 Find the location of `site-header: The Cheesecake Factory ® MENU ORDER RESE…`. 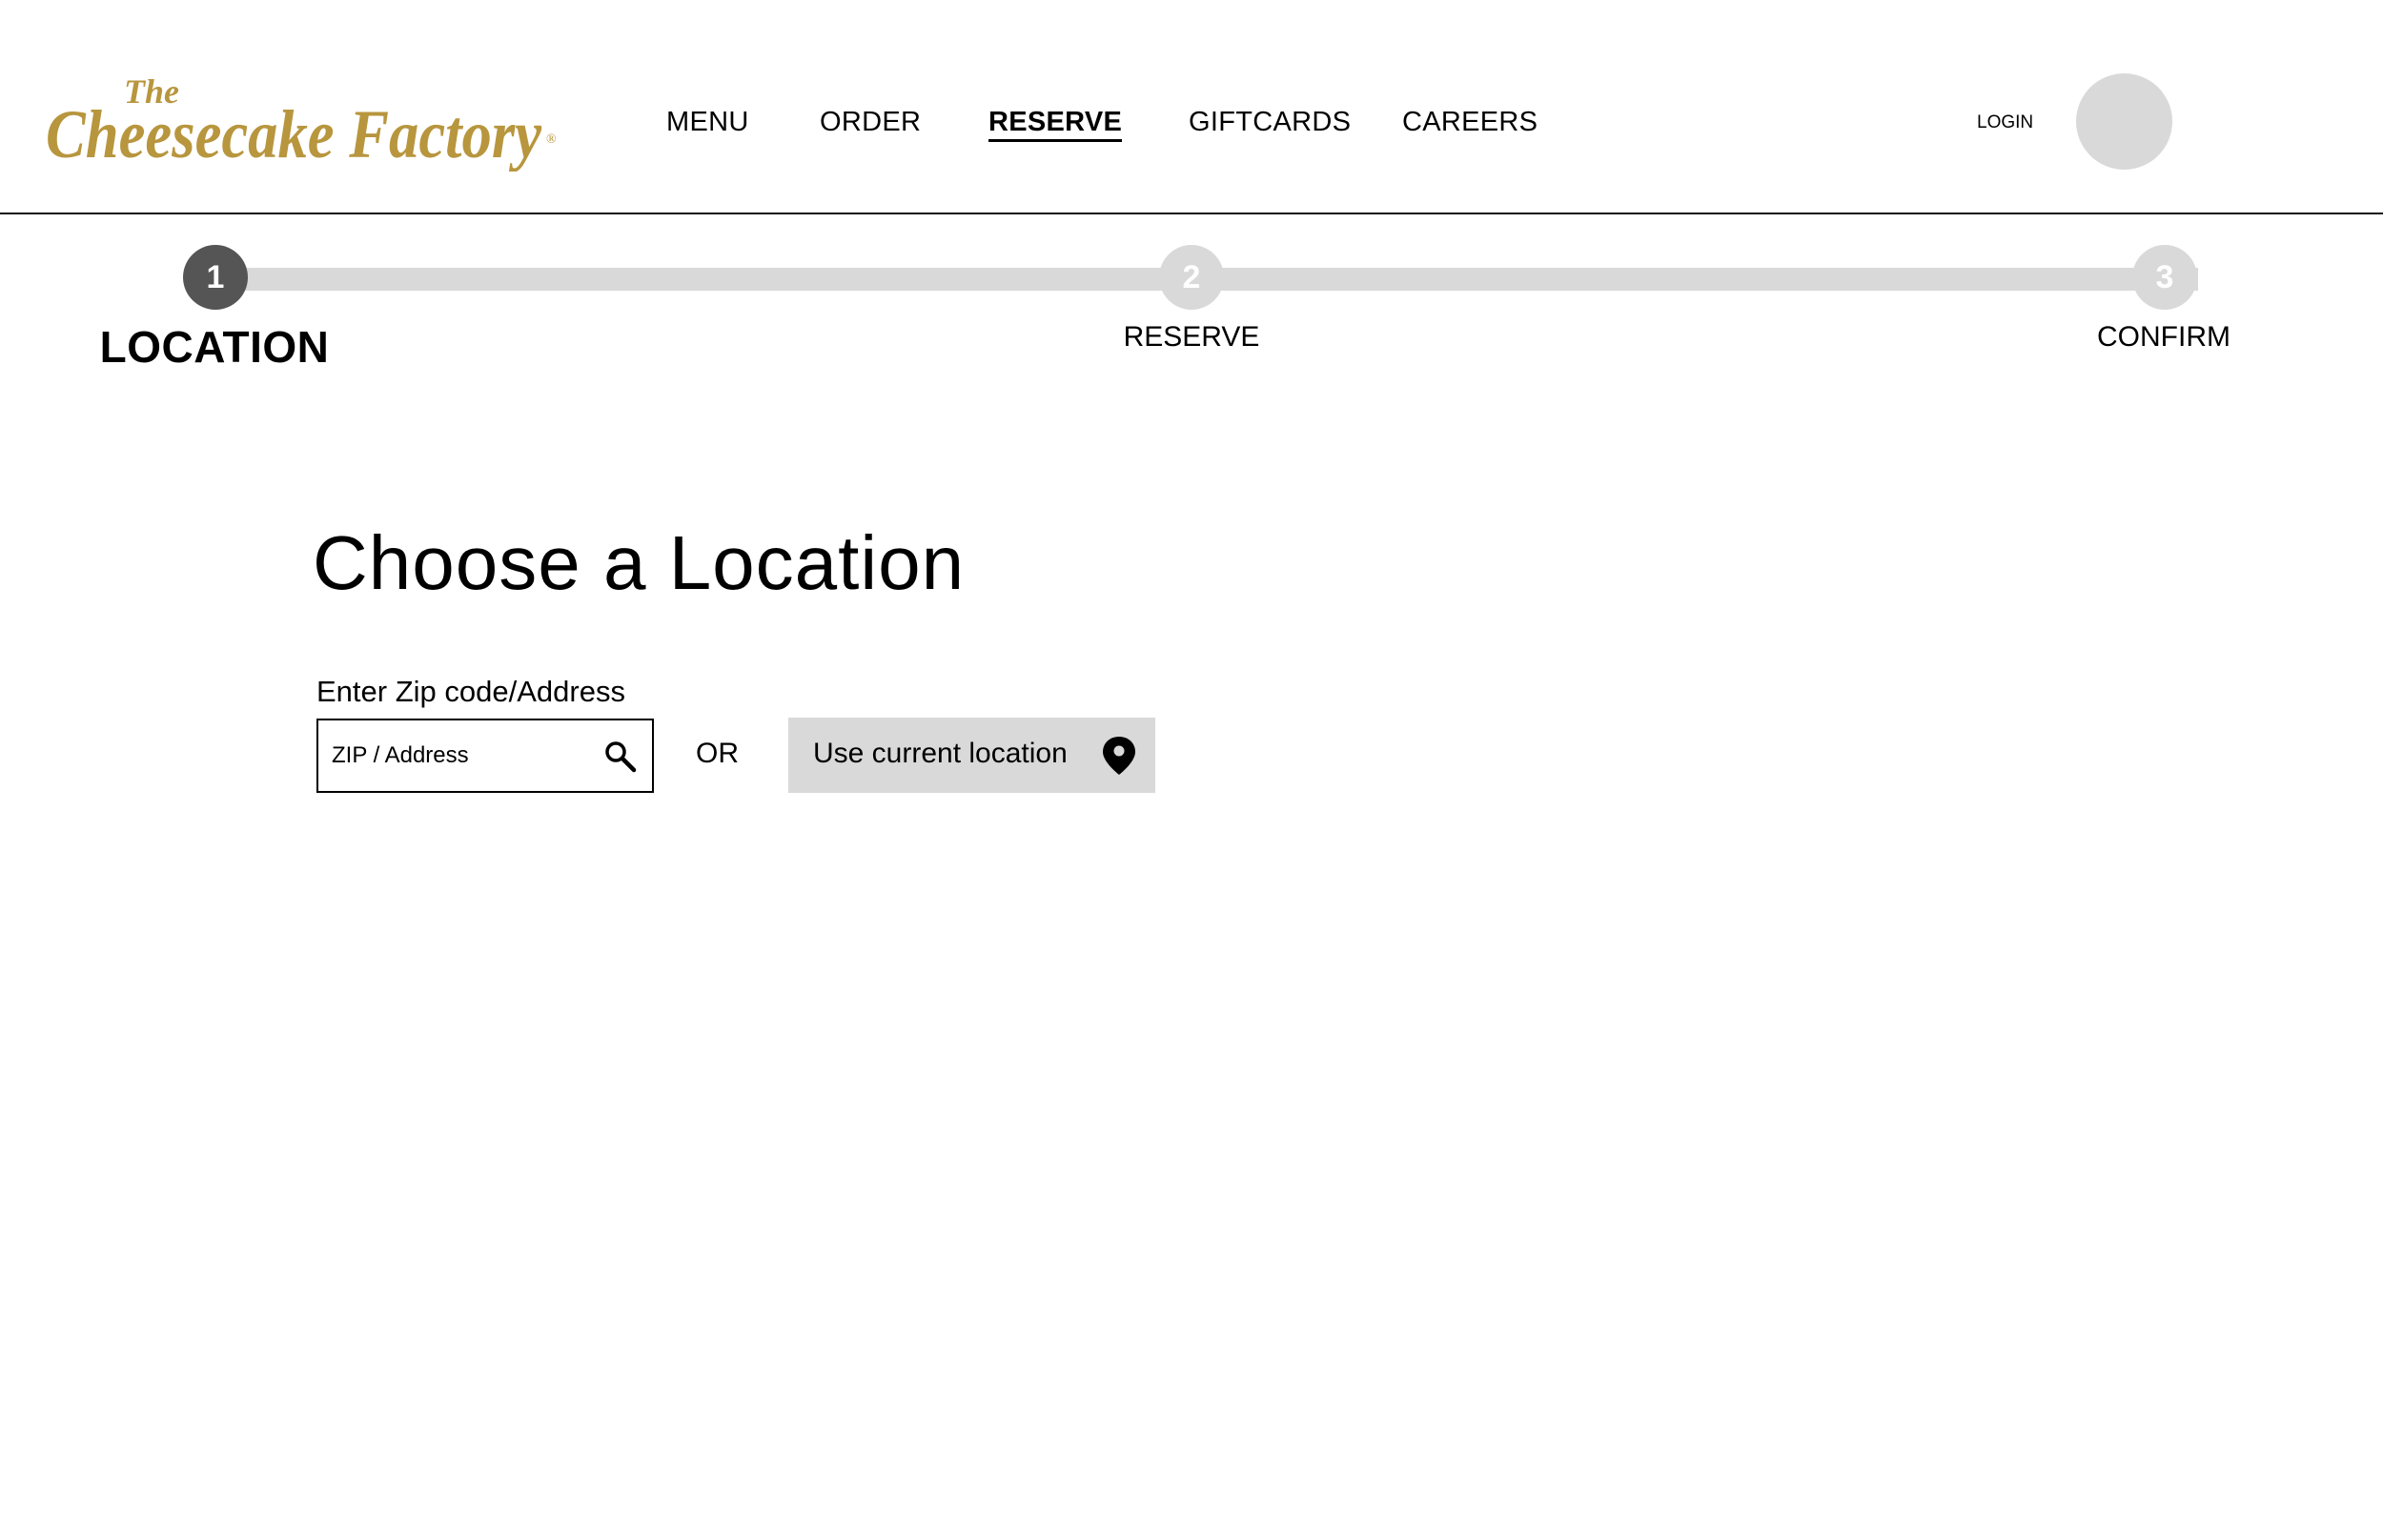

site-header: The Cheesecake Factory ® MENU ORDER RESE… is located at coordinates (1191, 107).